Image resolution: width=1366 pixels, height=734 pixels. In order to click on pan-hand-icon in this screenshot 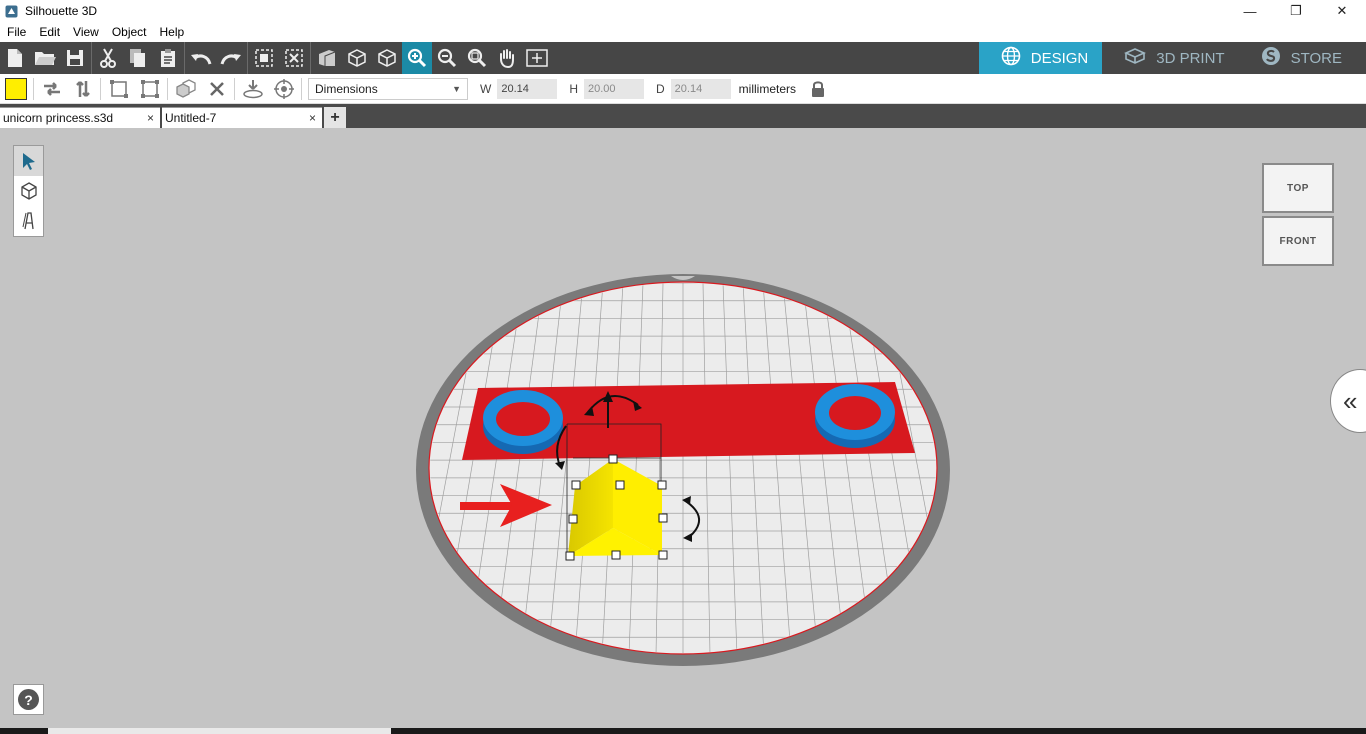, I will do `click(507, 58)`.